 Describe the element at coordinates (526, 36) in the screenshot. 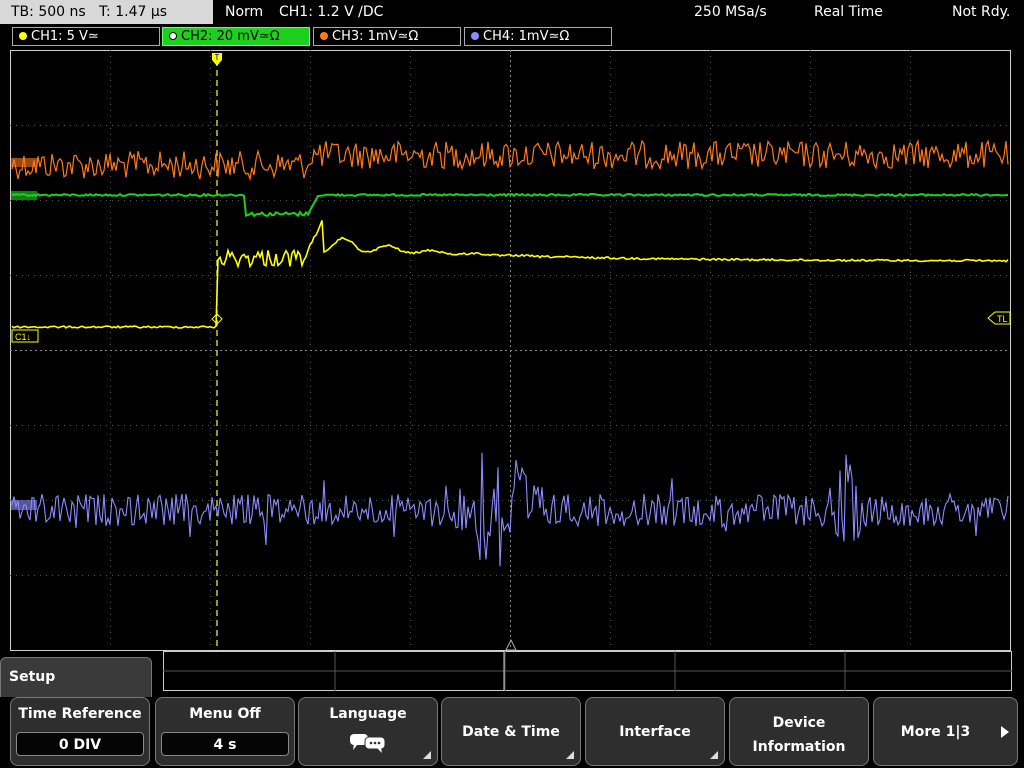

I see `ch4-label: CH4: 1mV≃Ω` at that location.